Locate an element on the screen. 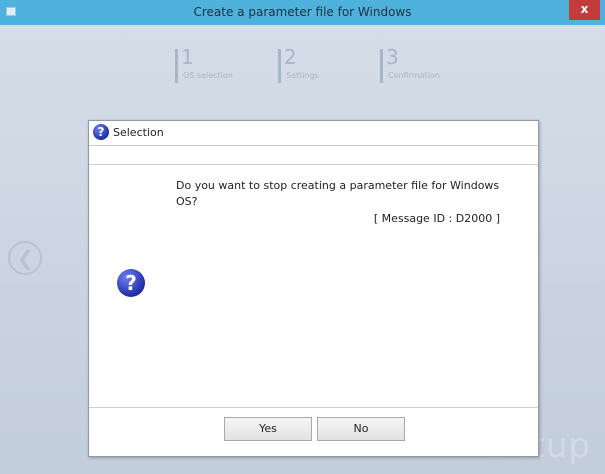 Image resolution: width=605 pixels, height=474 pixels. window-titlebar: Create a parameter file for Windows x is located at coordinates (302, 12).